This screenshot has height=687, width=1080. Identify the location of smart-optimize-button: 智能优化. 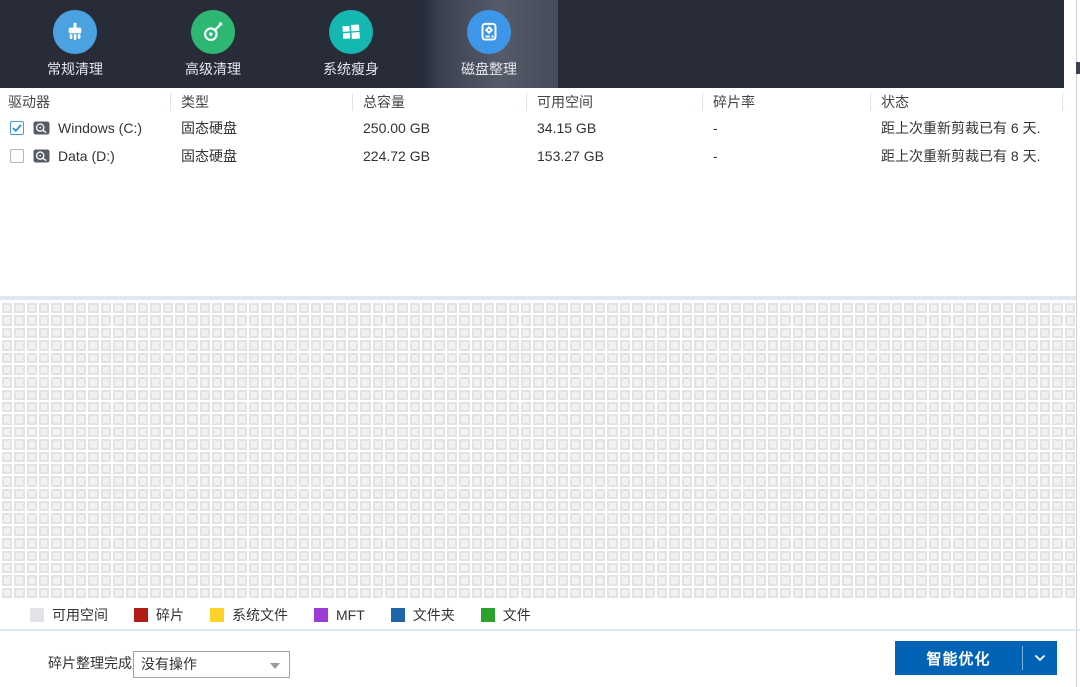
(976, 658).